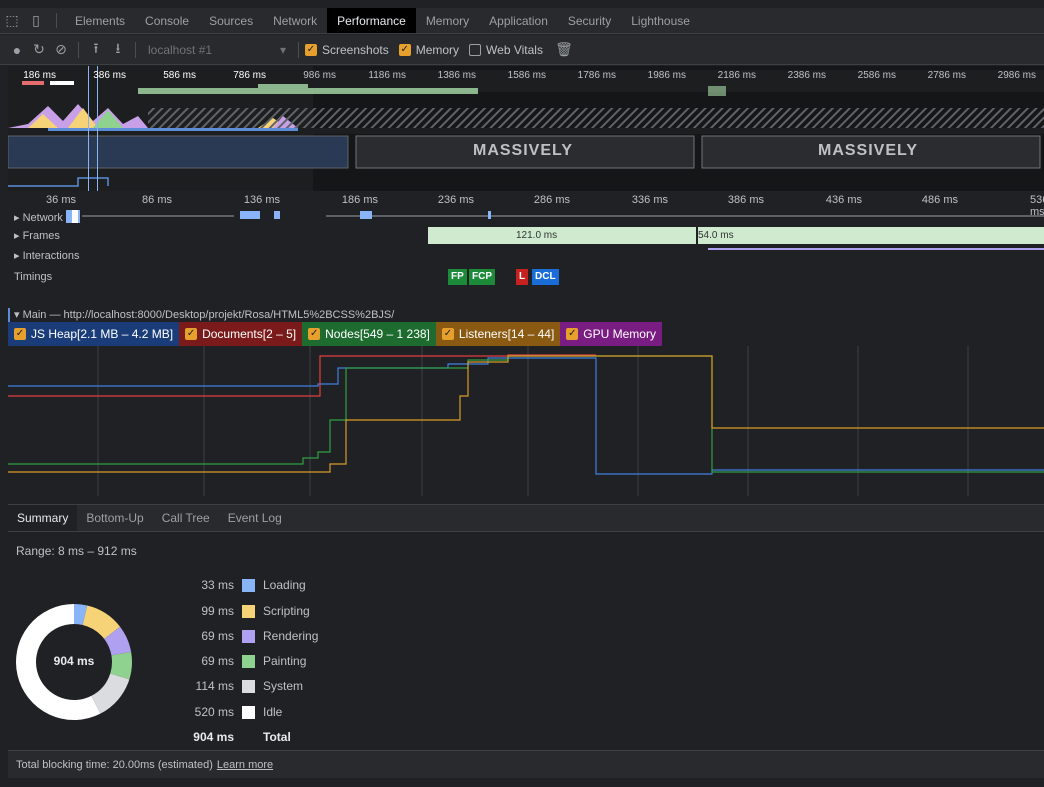 This screenshot has width=1044, height=787. What do you see at coordinates (39, 50) in the screenshot?
I see `reload-record-icon: ↻` at bounding box center [39, 50].